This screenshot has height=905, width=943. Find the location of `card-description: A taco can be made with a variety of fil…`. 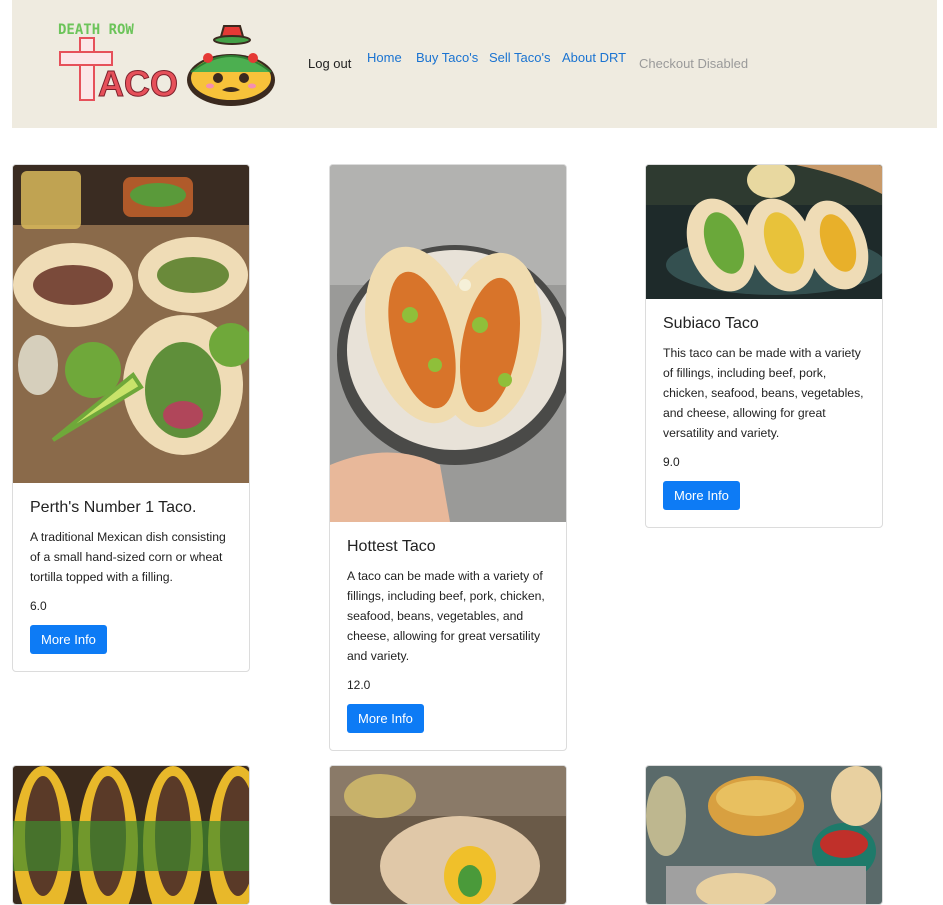

card-description: A taco can be made with a variety of fil… is located at coordinates (446, 616).